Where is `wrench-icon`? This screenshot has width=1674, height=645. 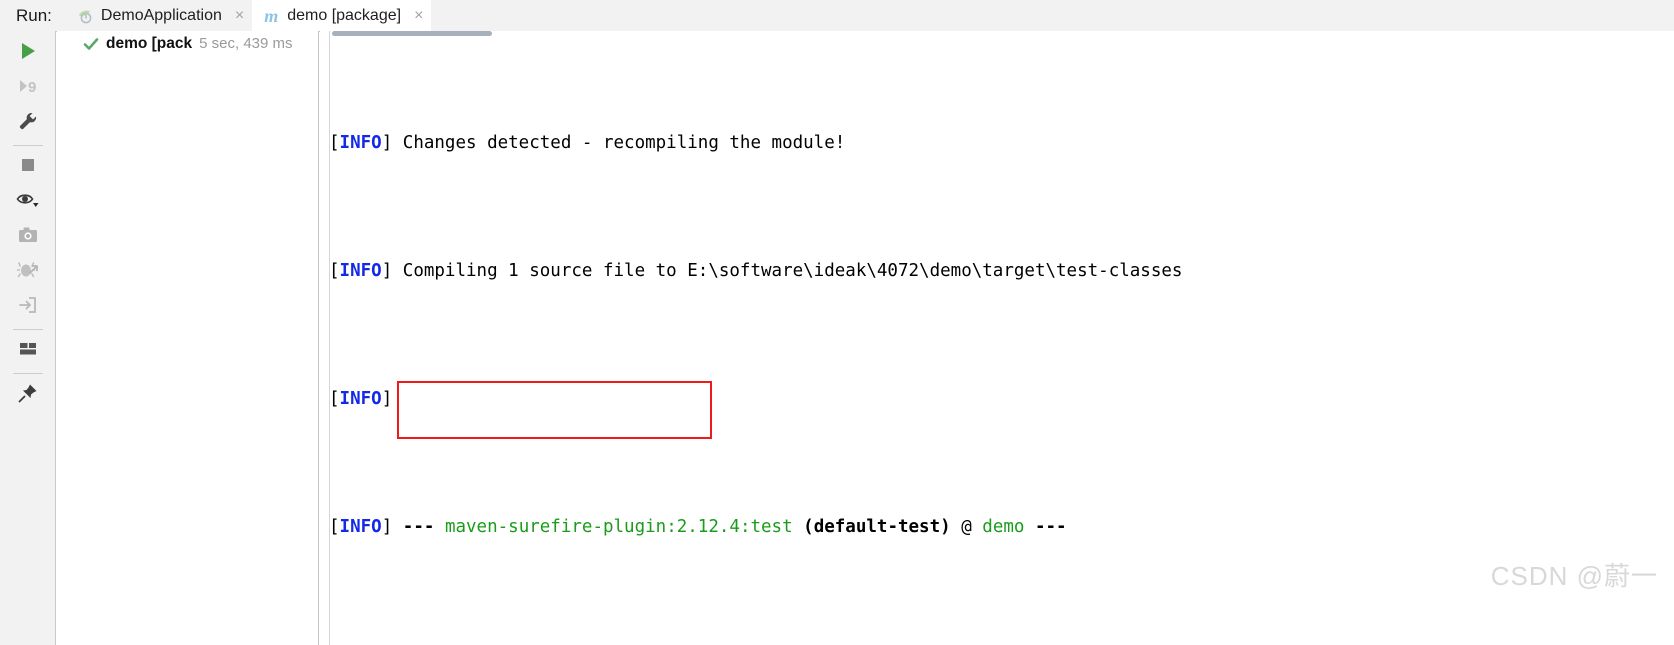
wrench-icon is located at coordinates (28, 123).